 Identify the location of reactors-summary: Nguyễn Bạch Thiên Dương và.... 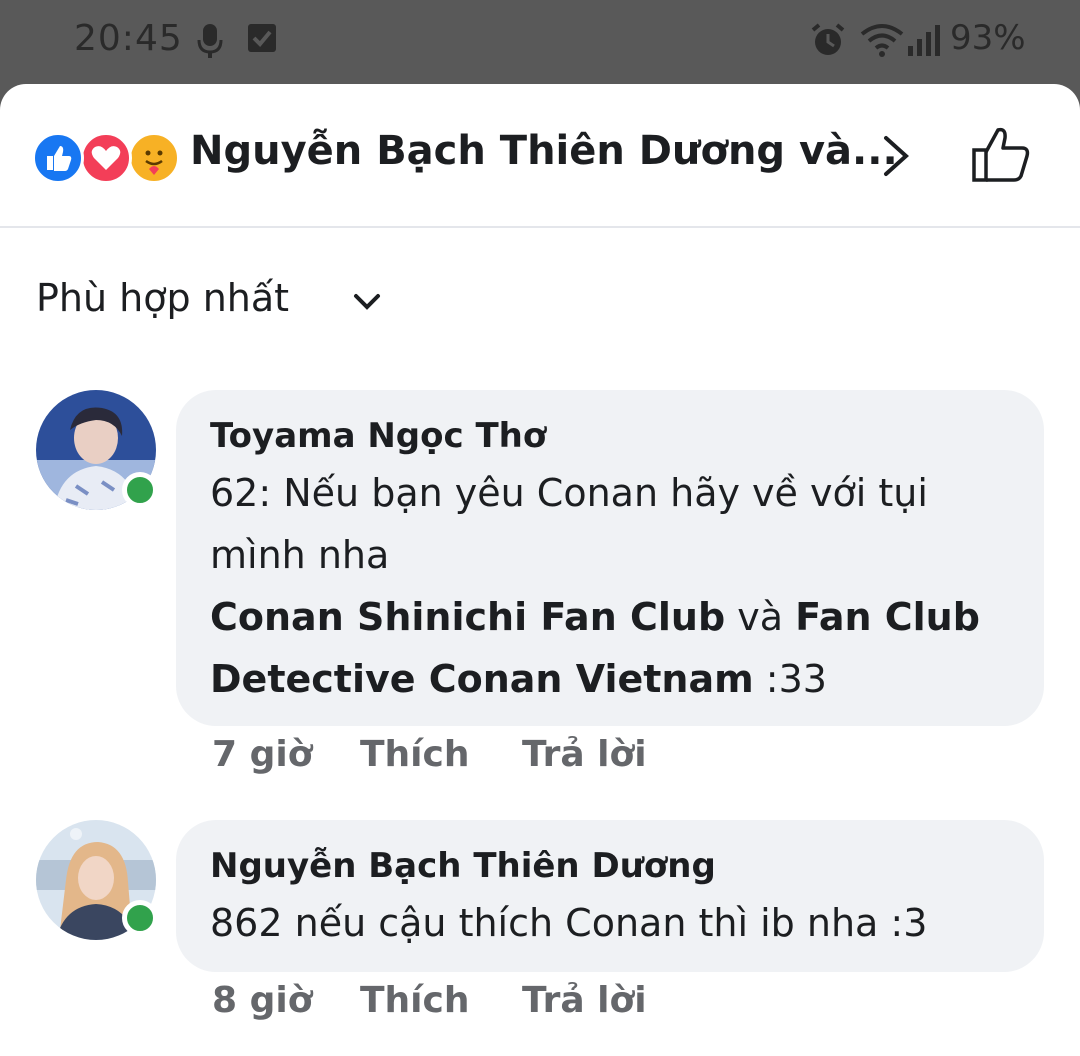
(544, 151).